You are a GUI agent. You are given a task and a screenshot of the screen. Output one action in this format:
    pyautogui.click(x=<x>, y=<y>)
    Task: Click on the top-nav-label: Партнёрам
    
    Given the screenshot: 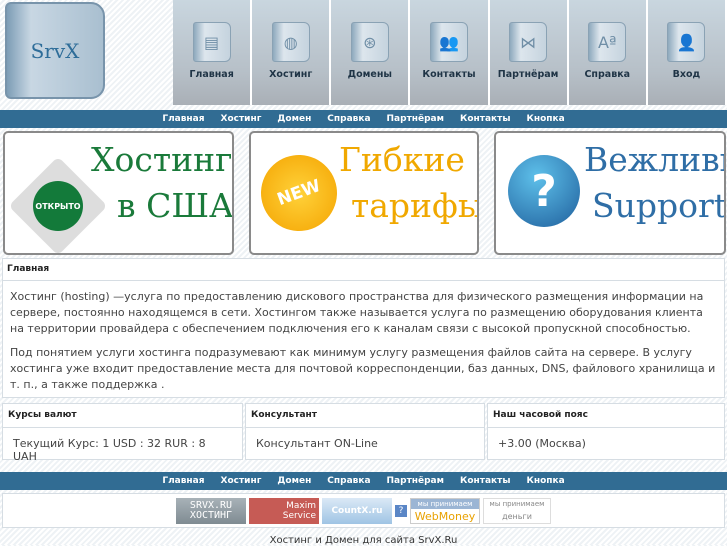 What is the action you would take?
    pyautogui.click(x=528, y=74)
    